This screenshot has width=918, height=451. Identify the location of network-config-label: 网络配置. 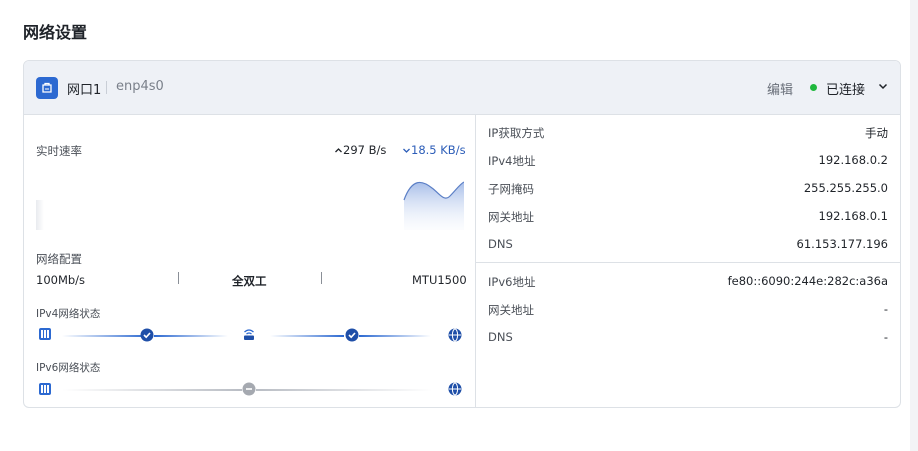
(59, 259).